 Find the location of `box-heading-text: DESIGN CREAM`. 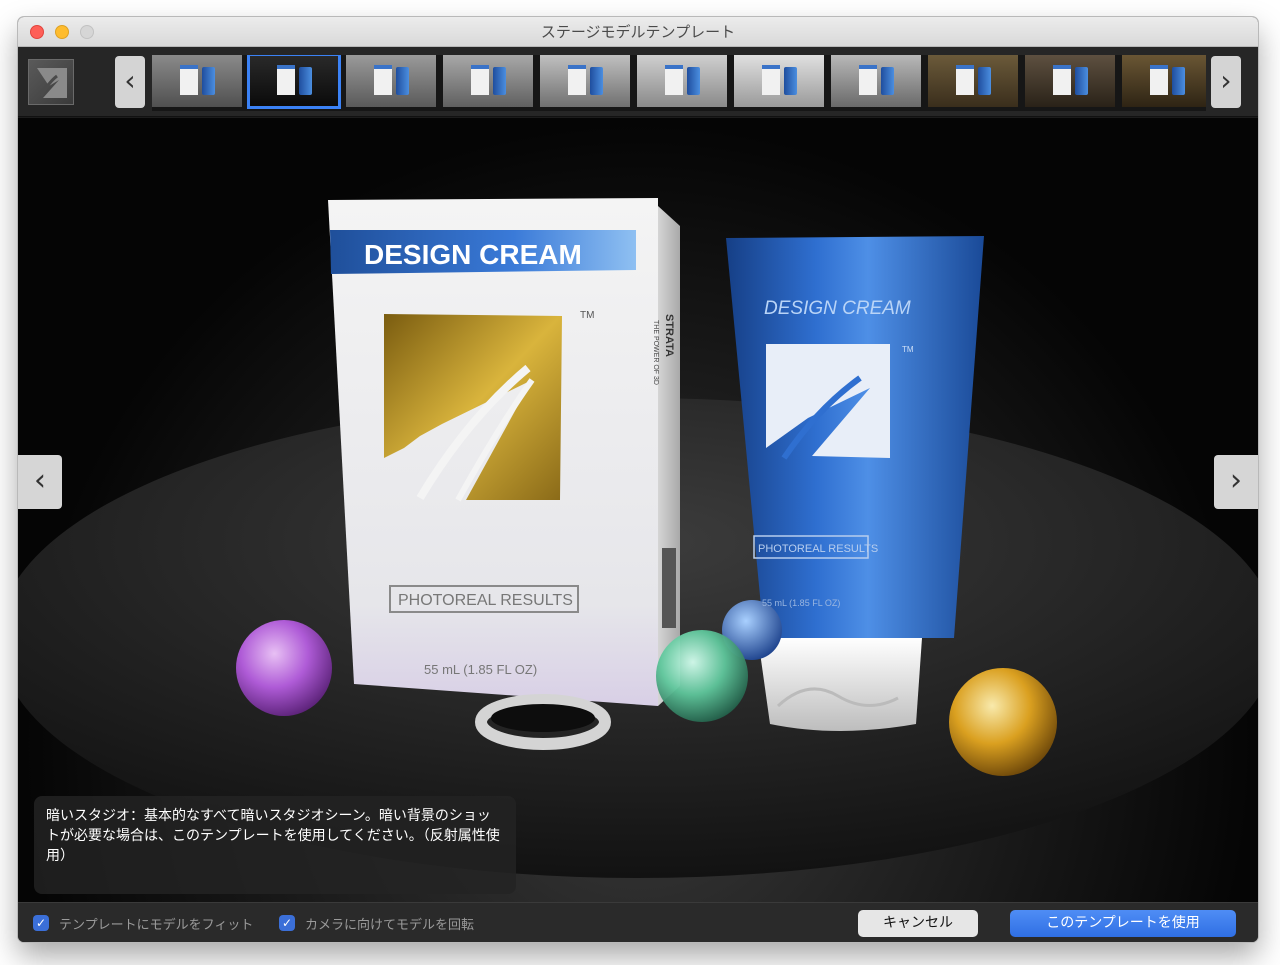

box-heading-text: DESIGN CREAM is located at coordinates (473, 254).